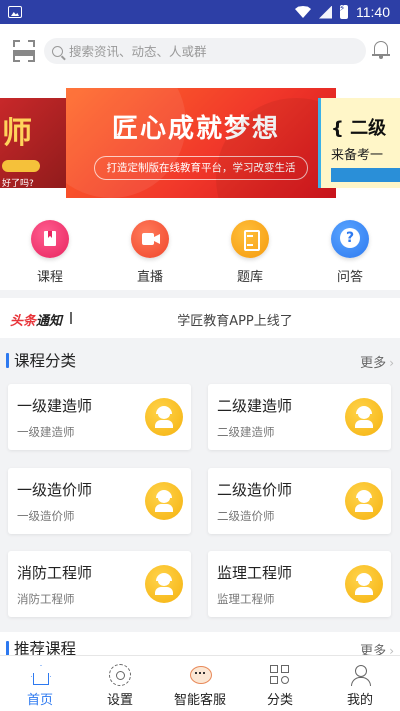 The height and width of the screenshot is (711, 400). I want to click on course-category-header: 课程分类 更多 ›, so click(200, 360).